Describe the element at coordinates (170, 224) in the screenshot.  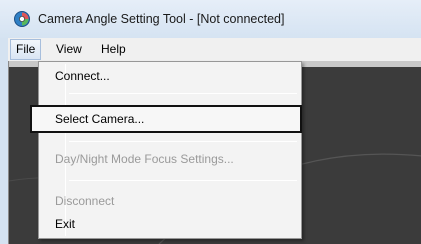
I see `menu-item-exit: Exit` at that location.